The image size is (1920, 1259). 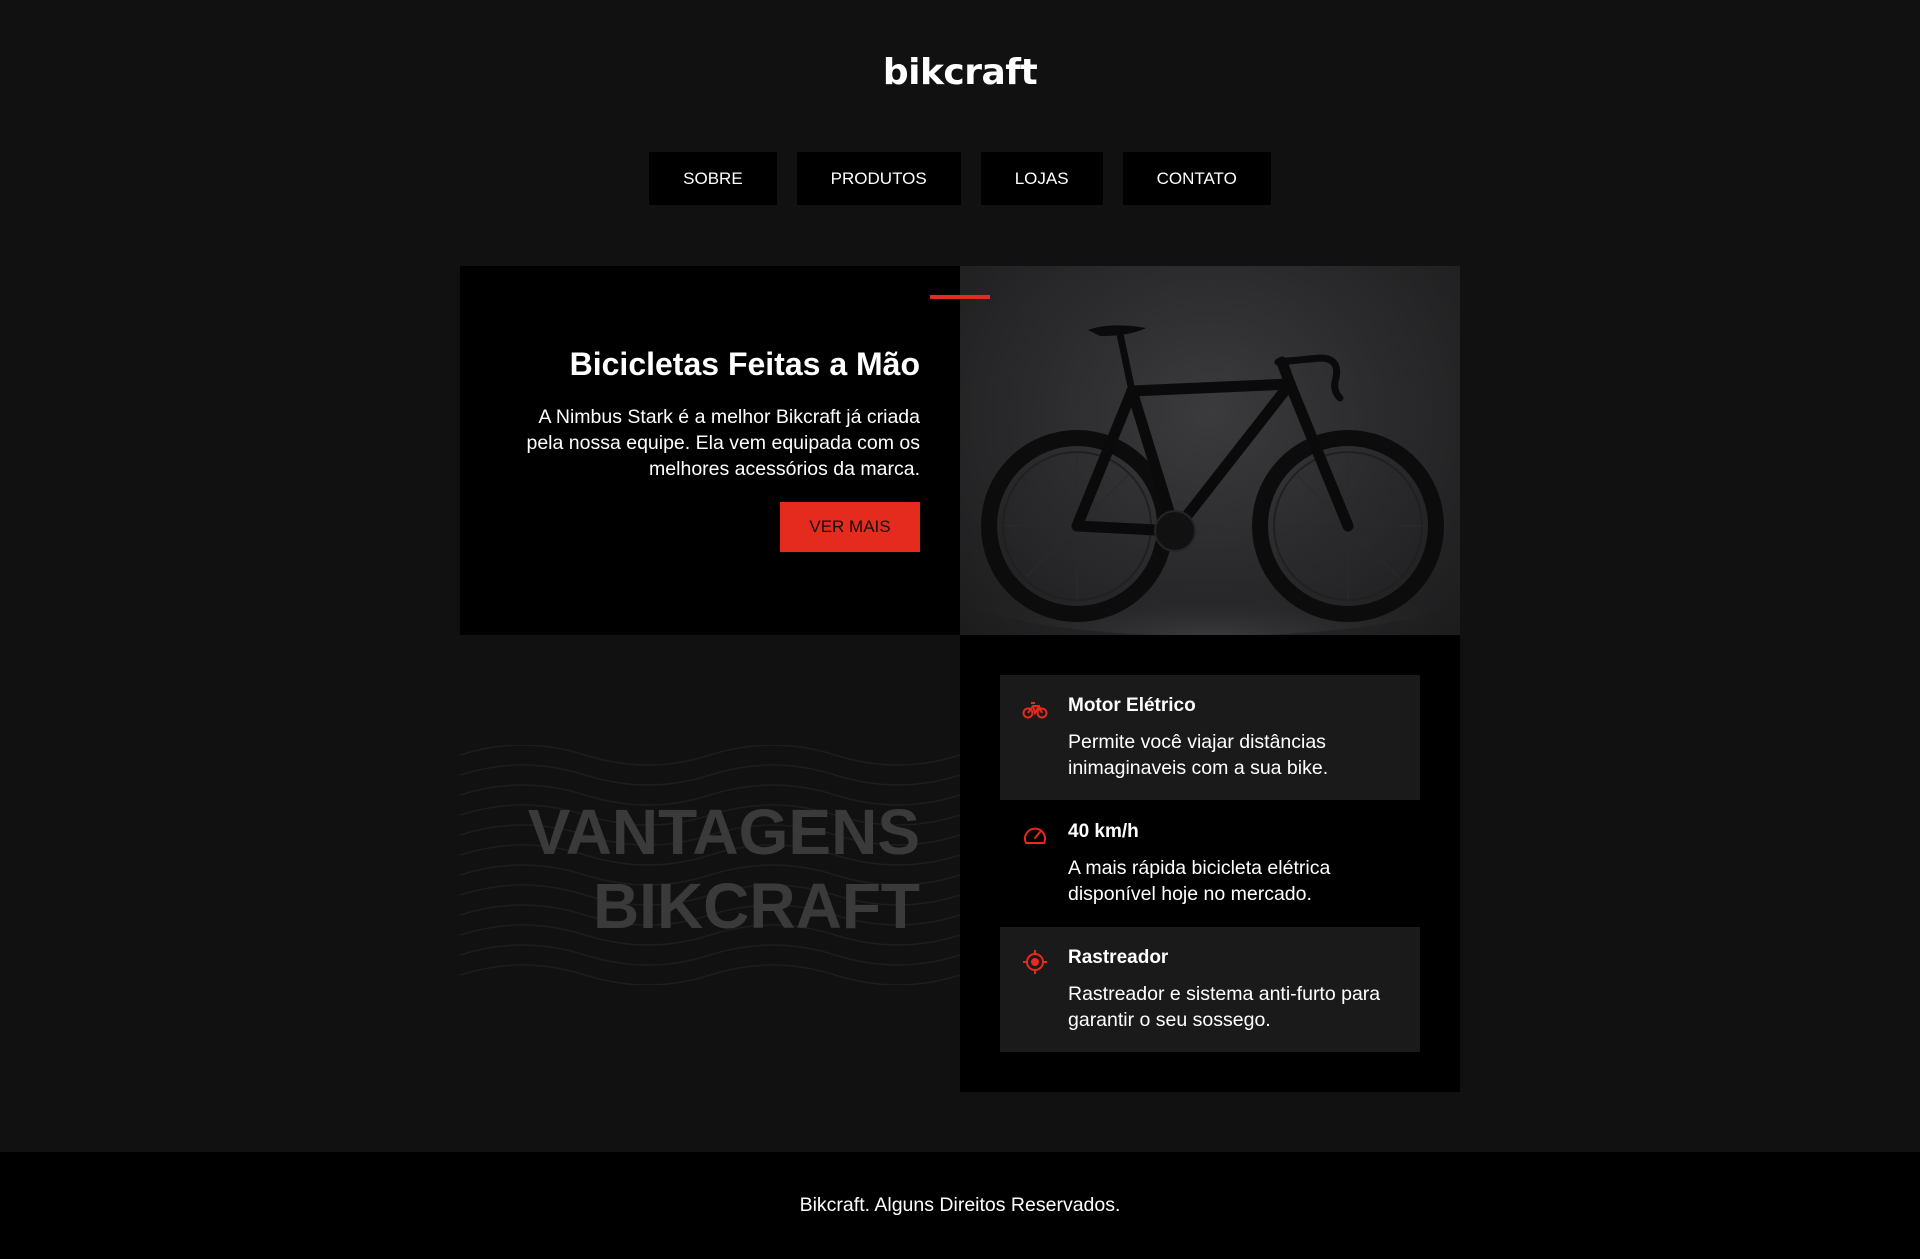 What do you see at coordinates (960, 297) in the screenshot?
I see `accent-bar` at bounding box center [960, 297].